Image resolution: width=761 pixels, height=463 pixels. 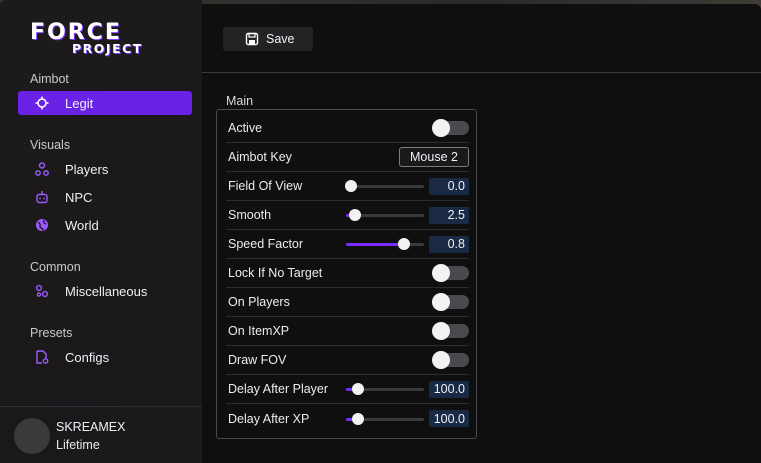 What do you see at coordinates (278, 389) in the screenshot?
I see `setting-label: Delay After Player` at bounding box center [278, 389].